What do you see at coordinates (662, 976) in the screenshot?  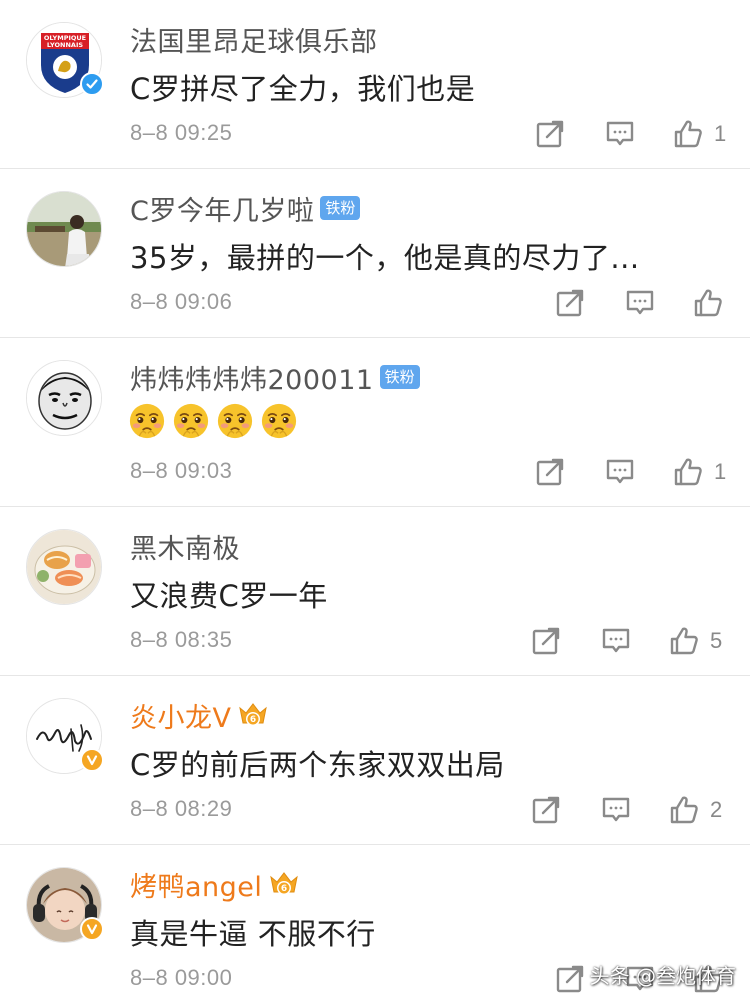 I see `watermark: 头条 @叁炮体育` at bounding box center [662, 976].